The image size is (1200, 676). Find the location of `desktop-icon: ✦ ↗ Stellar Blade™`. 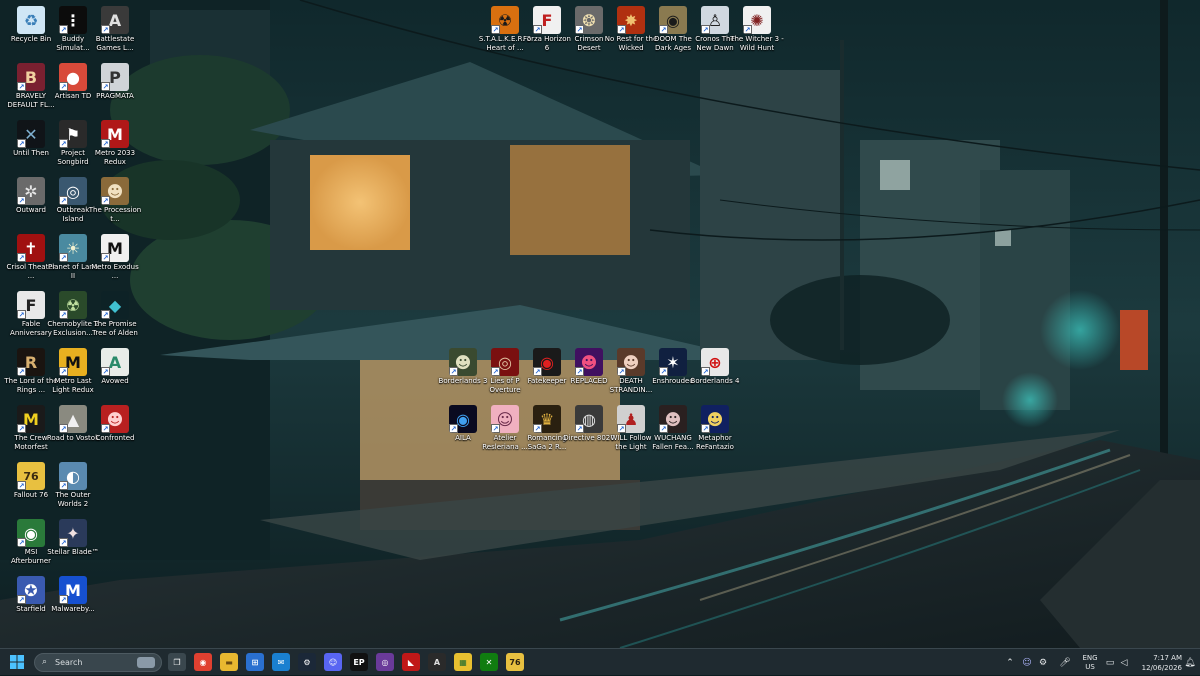

desktop-icon: ✦ ↗ Stellar Blade™ is located at coordinates (73, 545).